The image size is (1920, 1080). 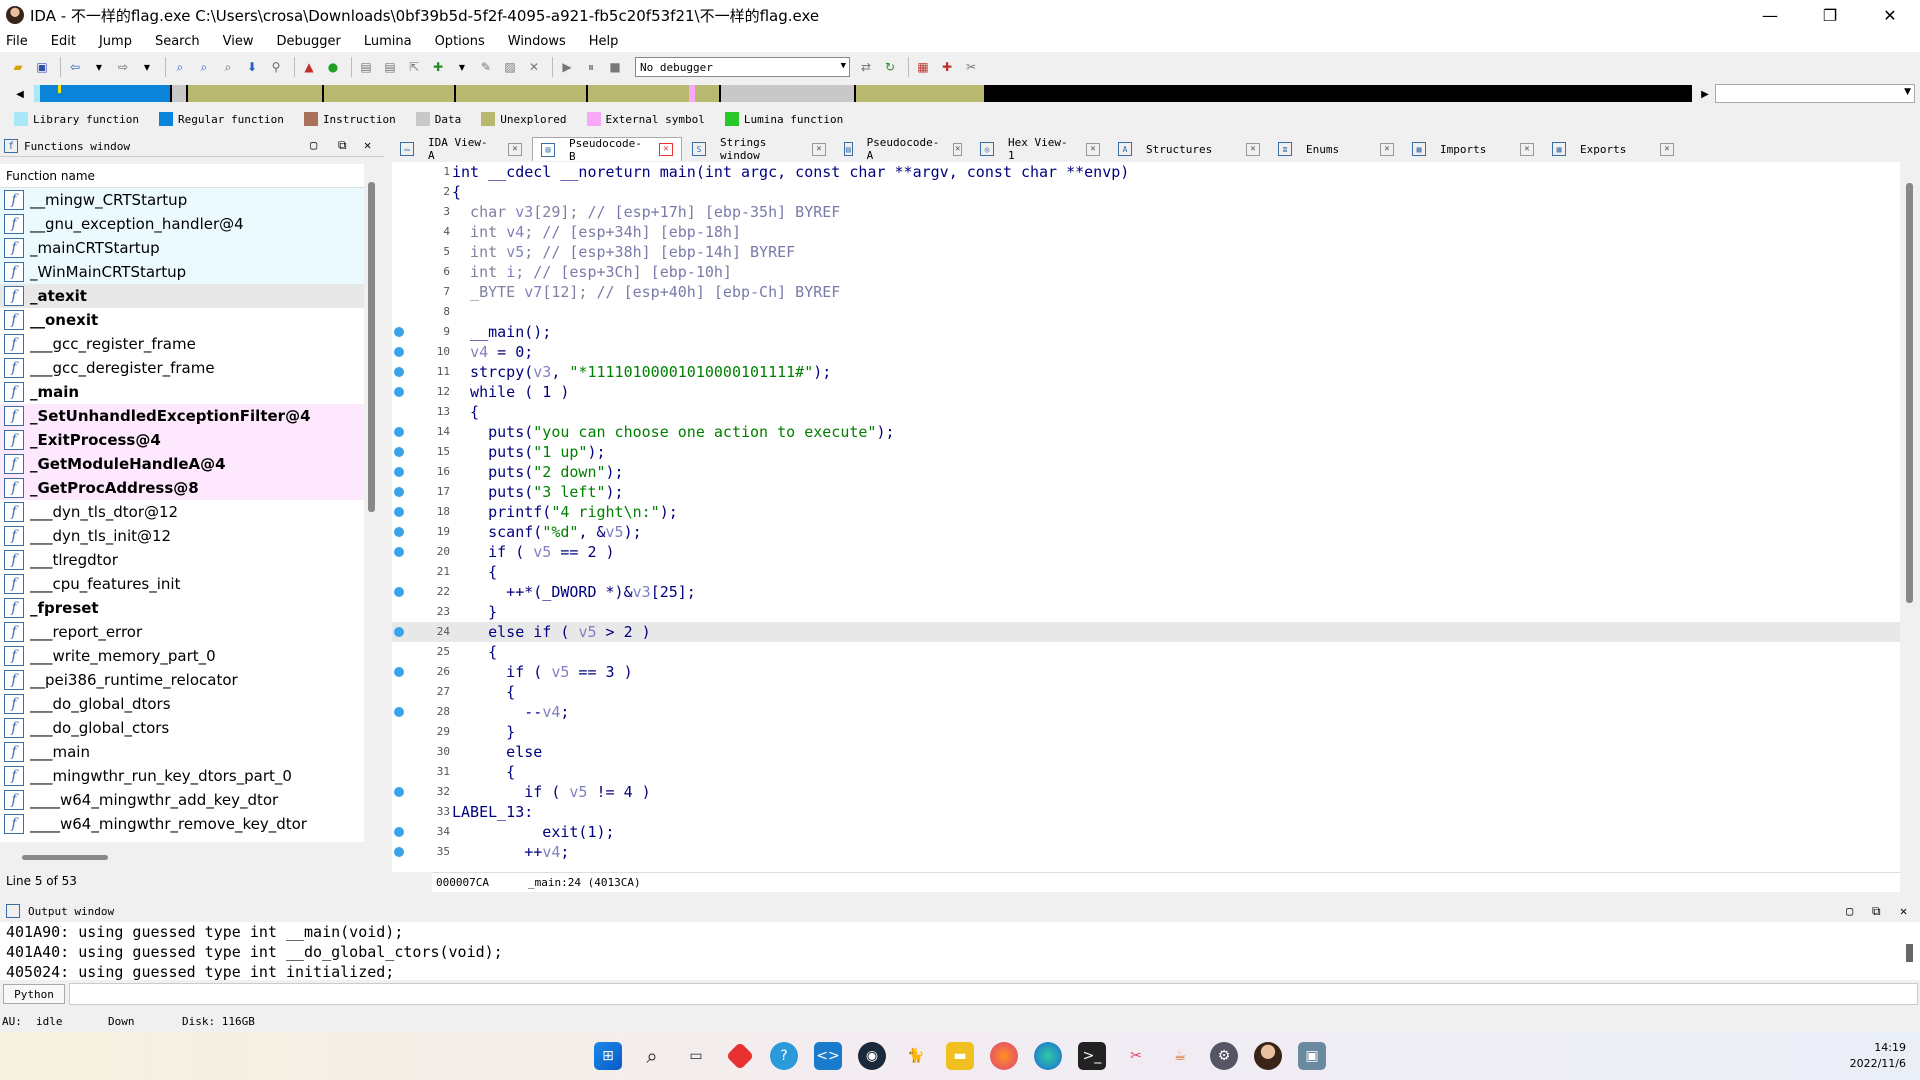 What do you see at coordinates (1146, 392) in the screenshot?
I see `code-line: 12 while ( 1 )` at bounding box center [1146, 392].